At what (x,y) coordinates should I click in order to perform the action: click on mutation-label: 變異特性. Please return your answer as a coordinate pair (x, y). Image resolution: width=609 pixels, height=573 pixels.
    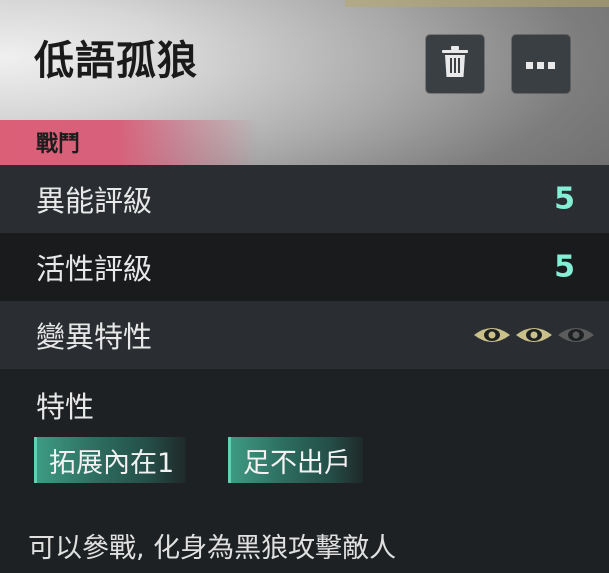
    Looking at the image, I should click on (94, 337).